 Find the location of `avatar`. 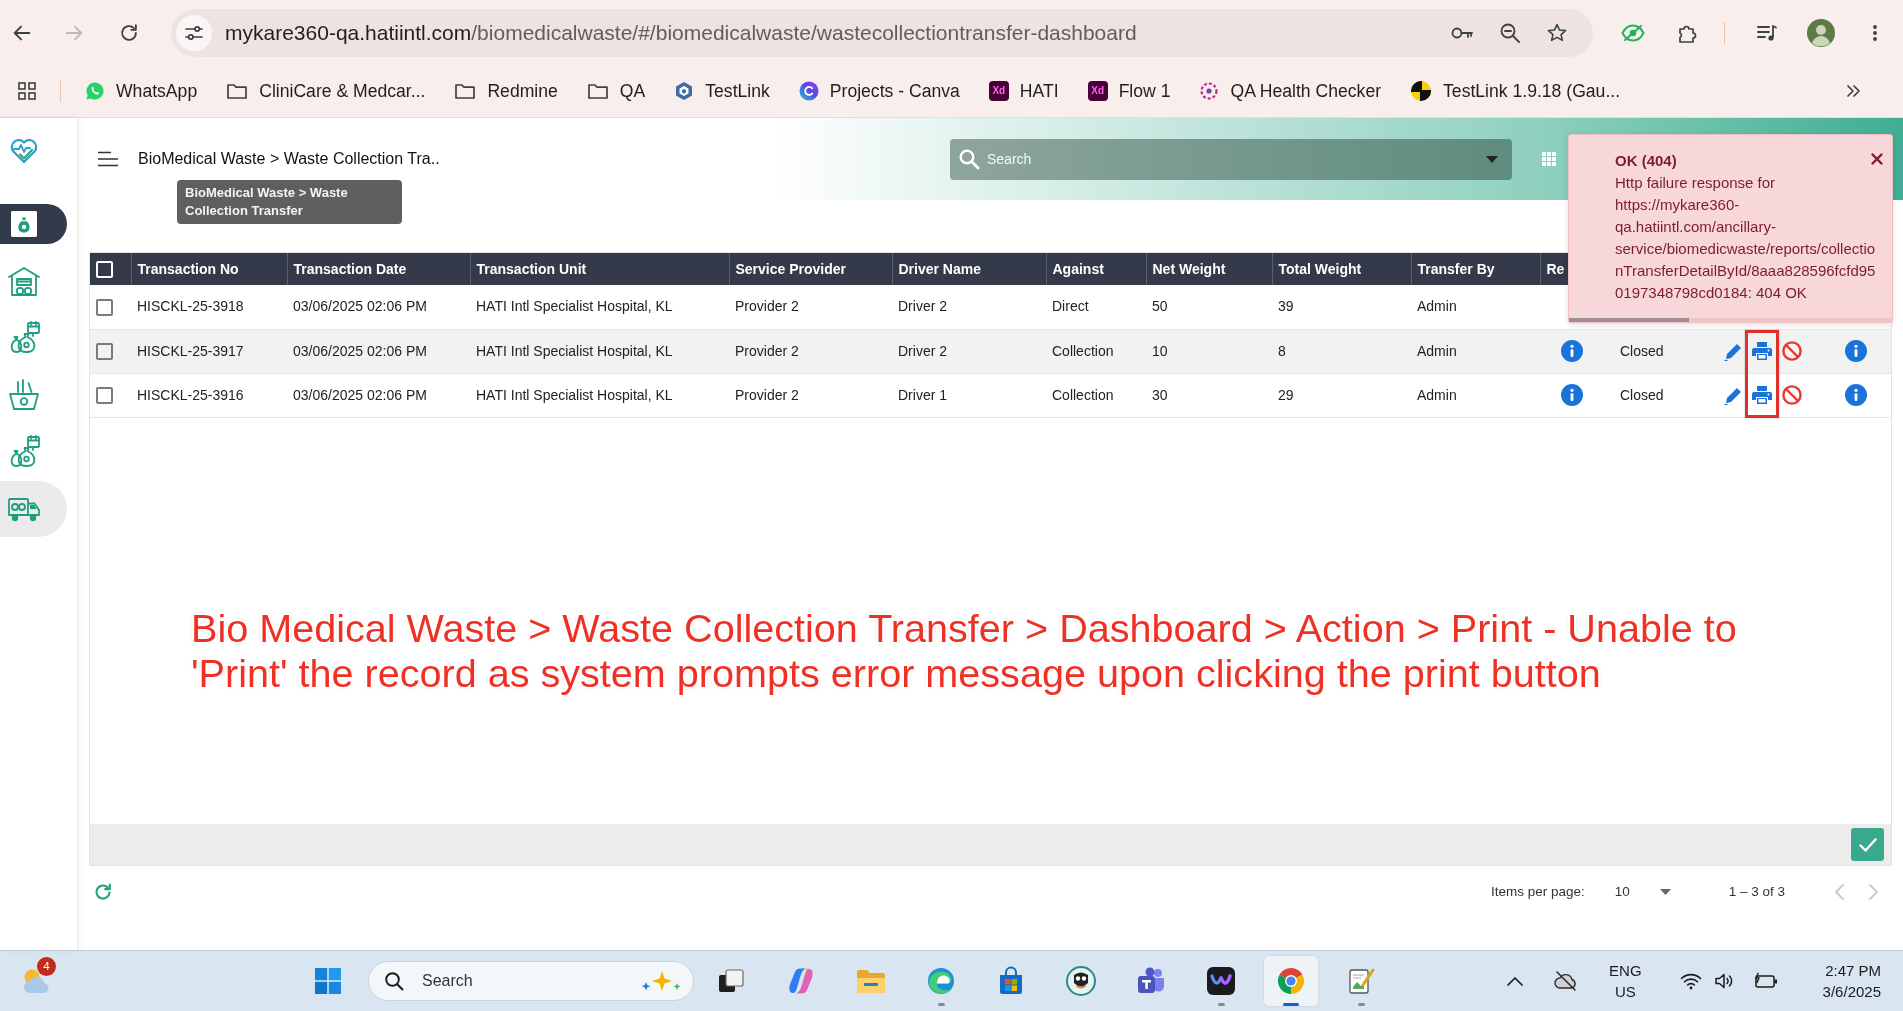

avatar is located at coordinates (1821, 32).